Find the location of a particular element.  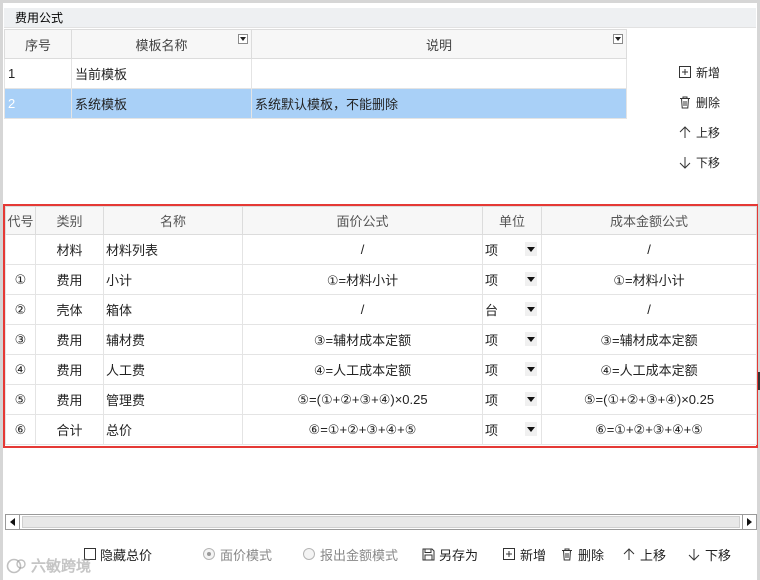

row-up-button: 上移 is located at coordinates (644, 554).